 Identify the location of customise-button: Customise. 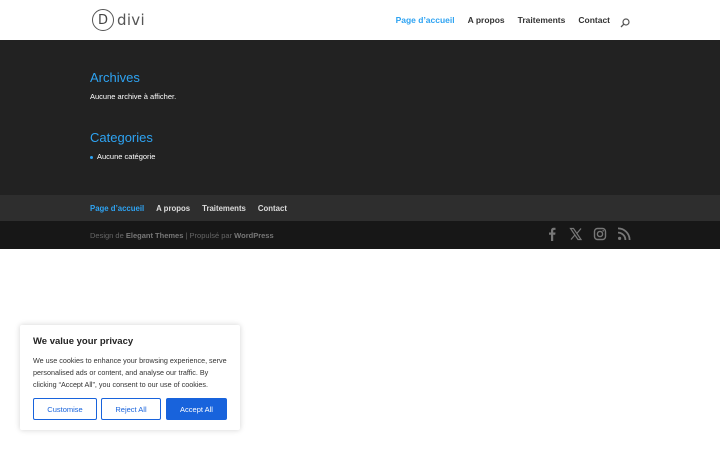
(65, 409).